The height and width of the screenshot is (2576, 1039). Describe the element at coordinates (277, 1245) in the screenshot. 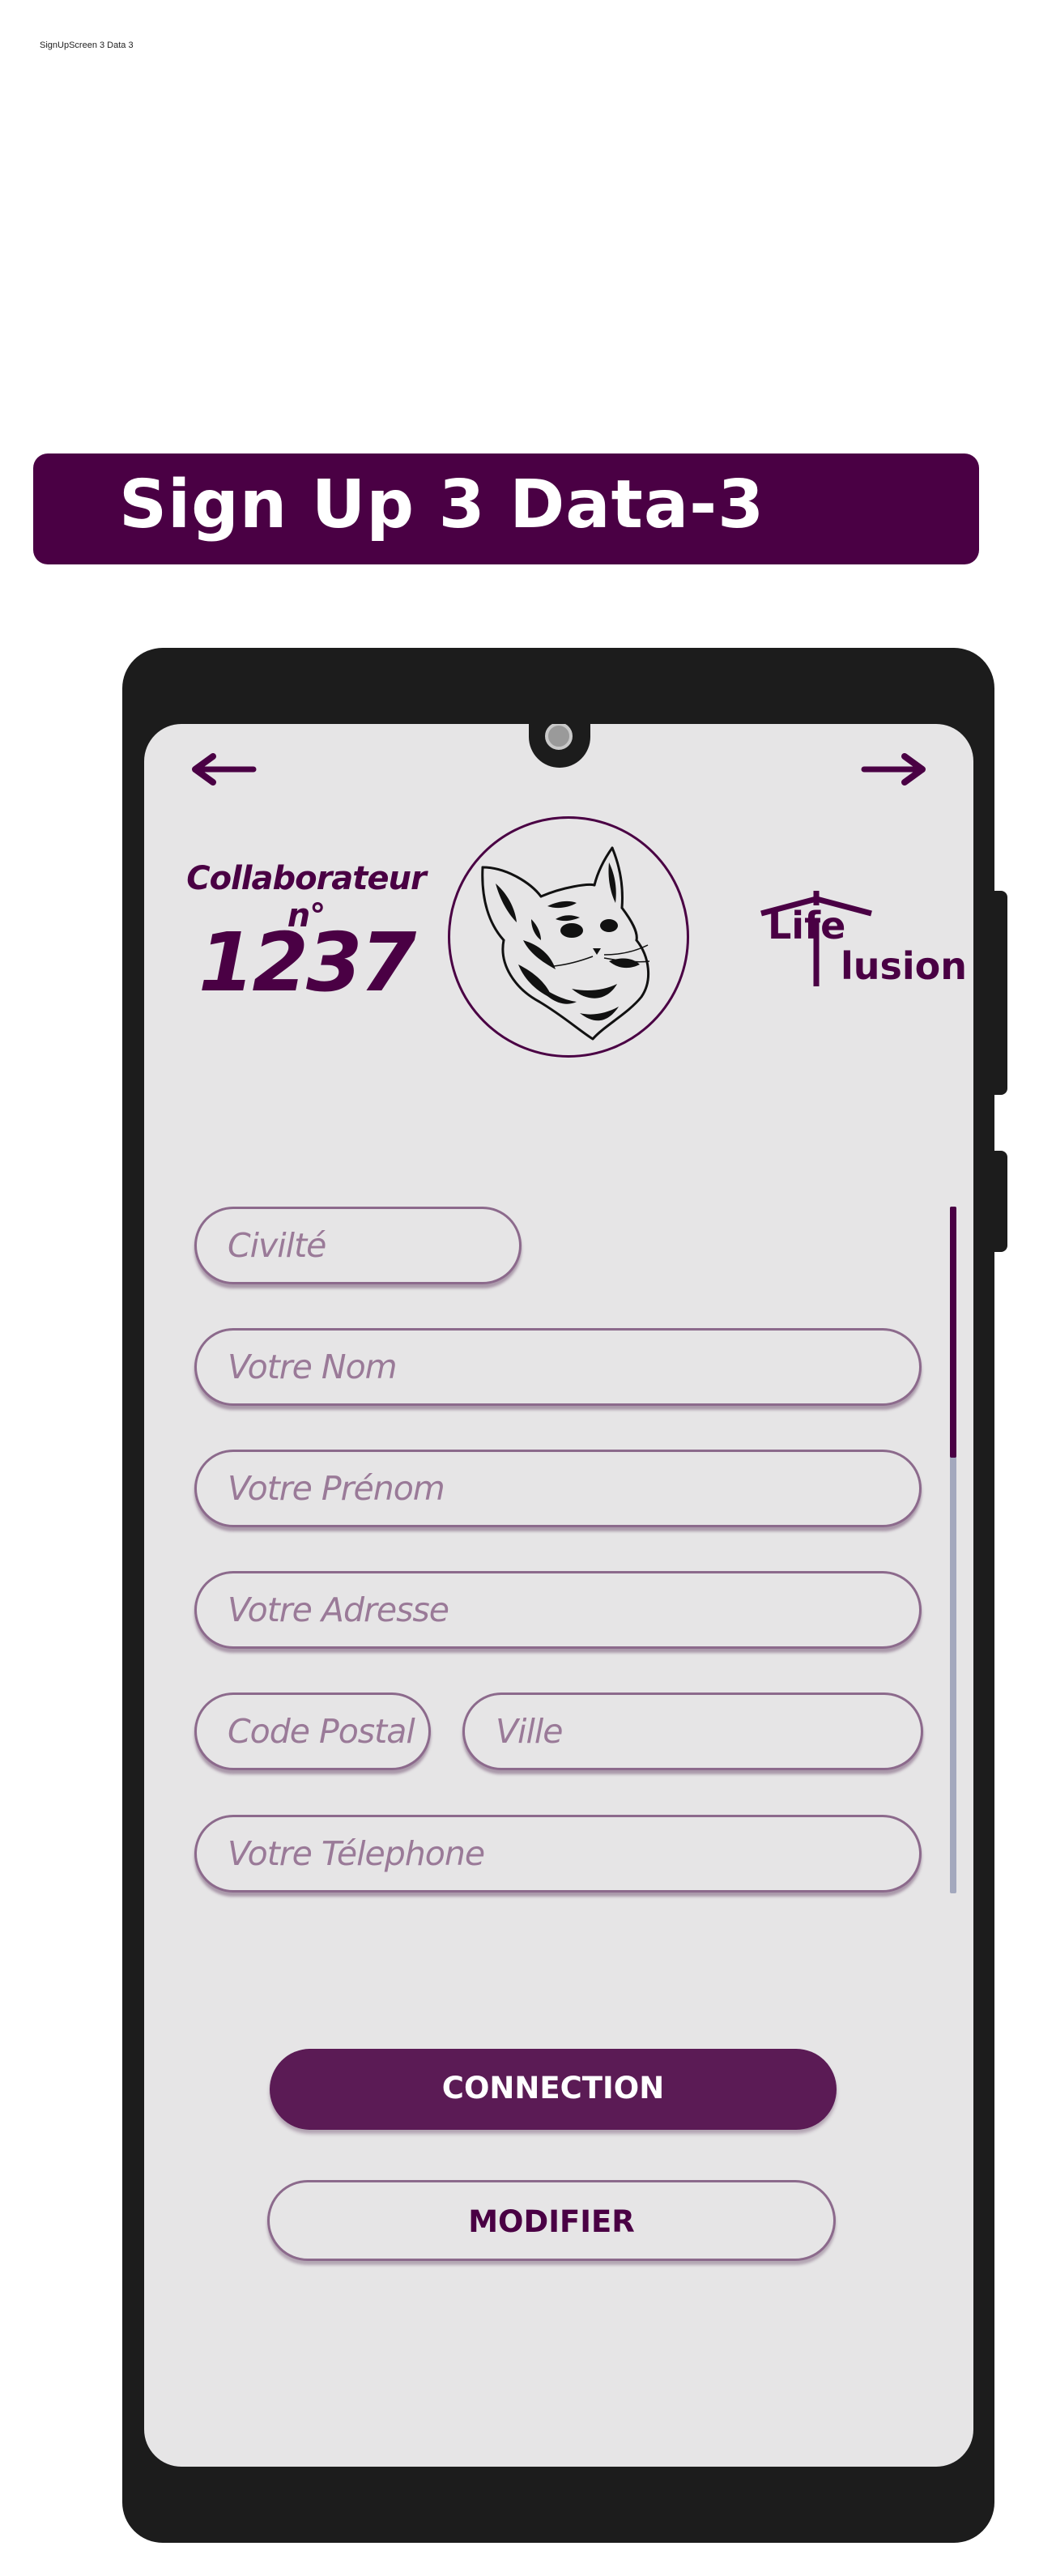

I see `civilite-placeholder: Civilté` at that location.